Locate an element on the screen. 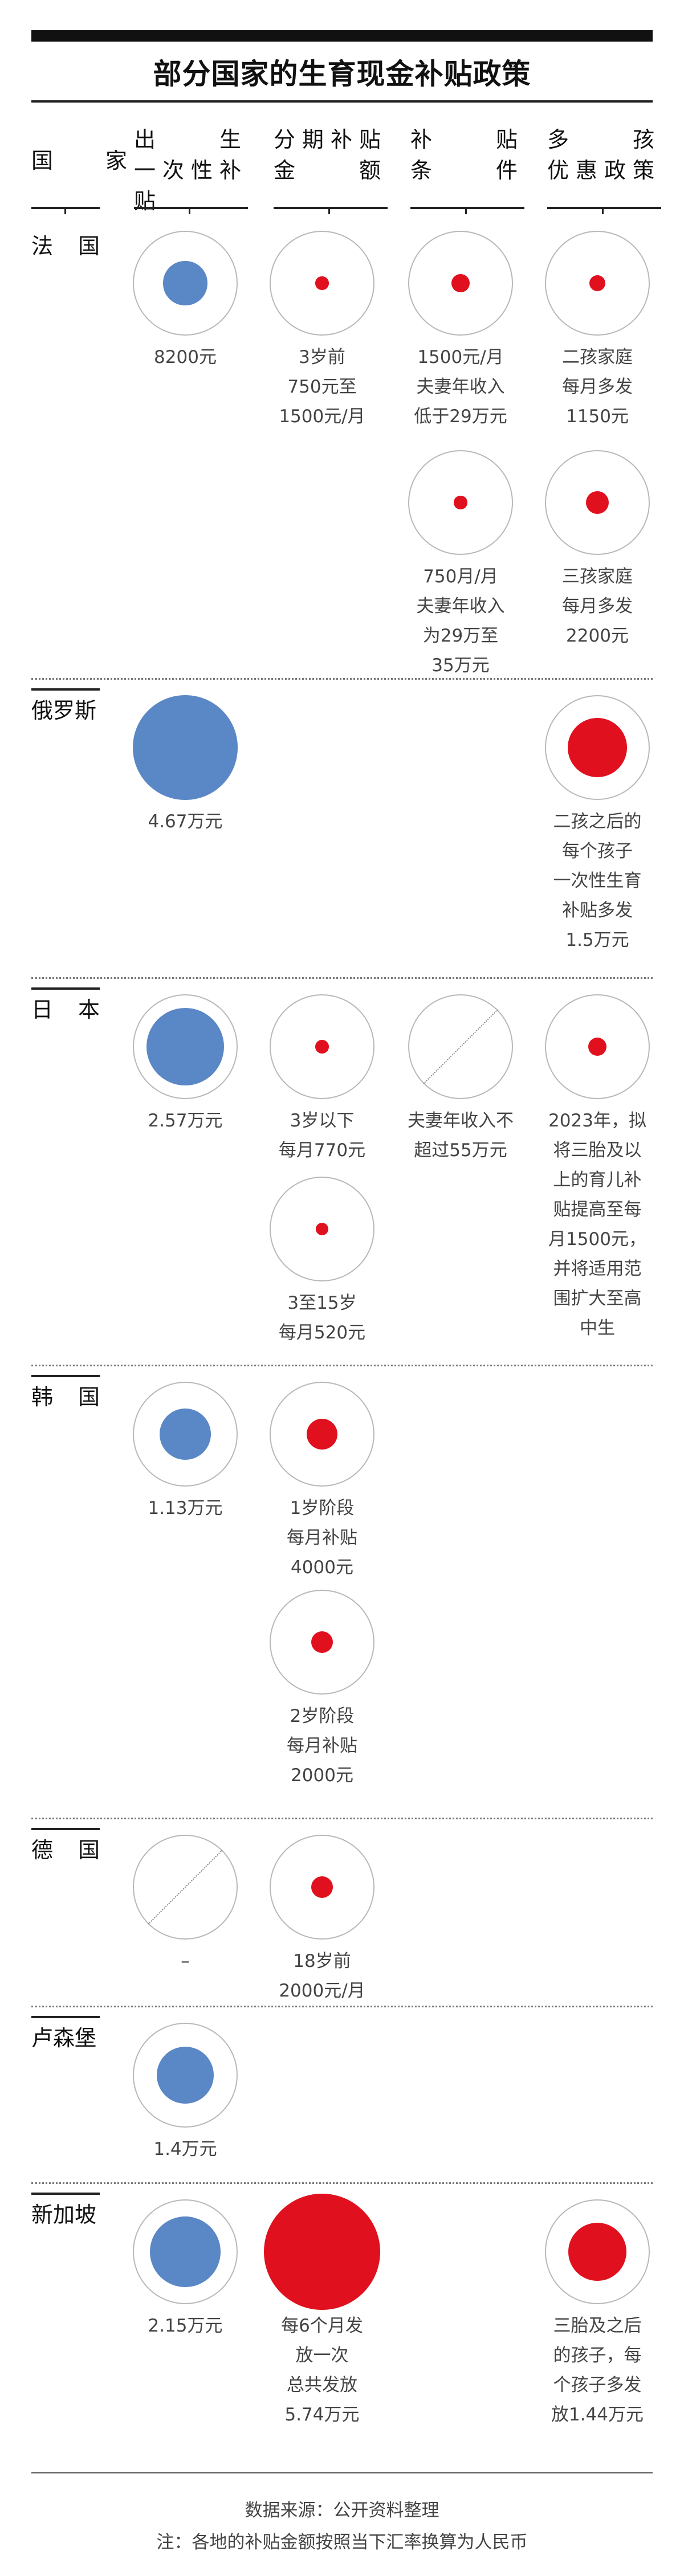 The height and width of the screenshot is (2576, 684). column-header-line: 多 孩 is located at coordinates (601, 140).